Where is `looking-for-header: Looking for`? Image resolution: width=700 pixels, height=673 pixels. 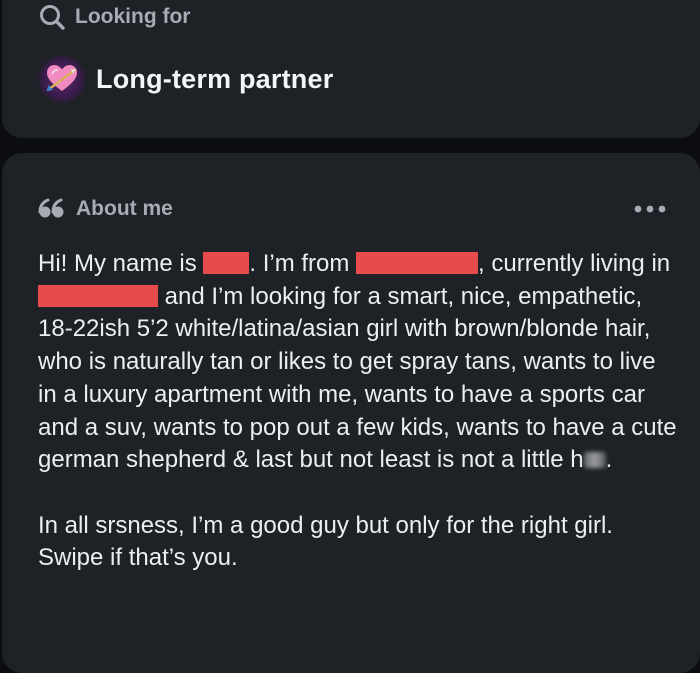
looking-for-header: Looking for is located at coordinates (114, 17).